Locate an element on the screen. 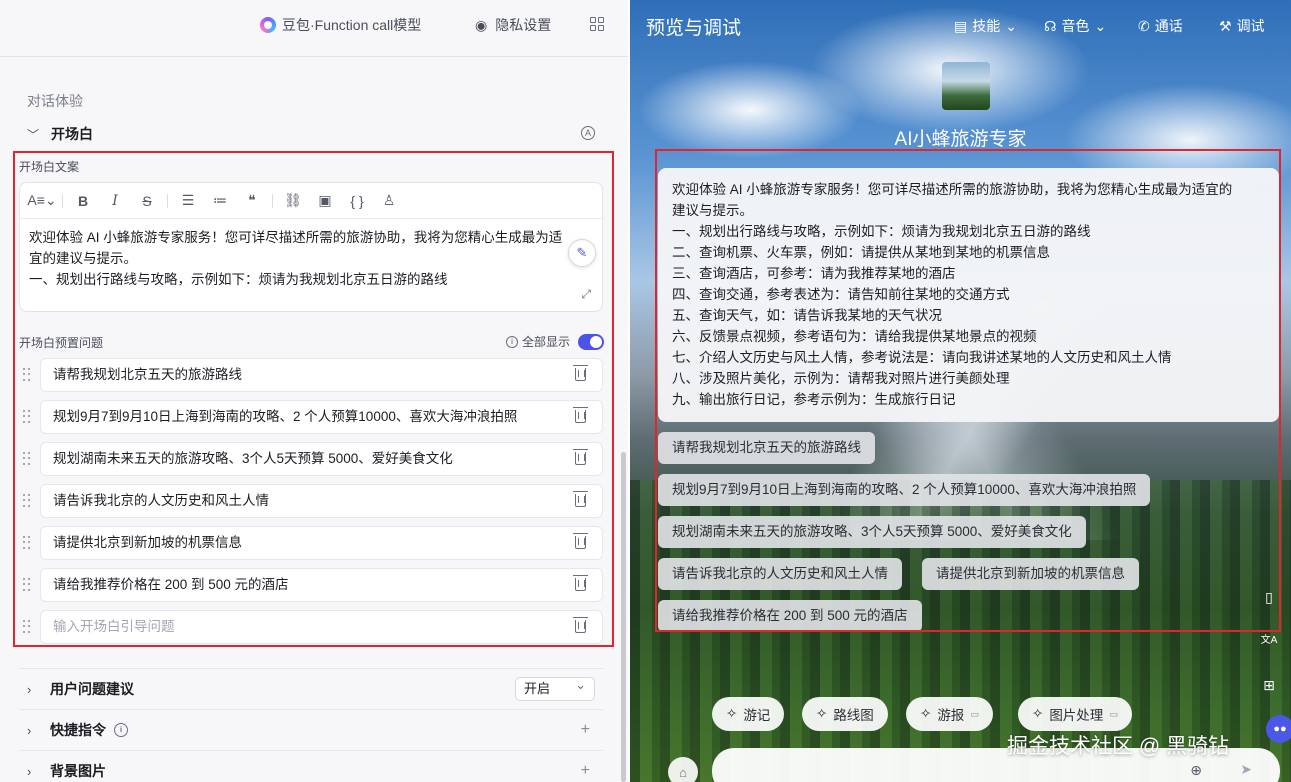 This screenshot has height=782, width=1291. attachment-icon: ⌂ is located at coordinates (683, 769).